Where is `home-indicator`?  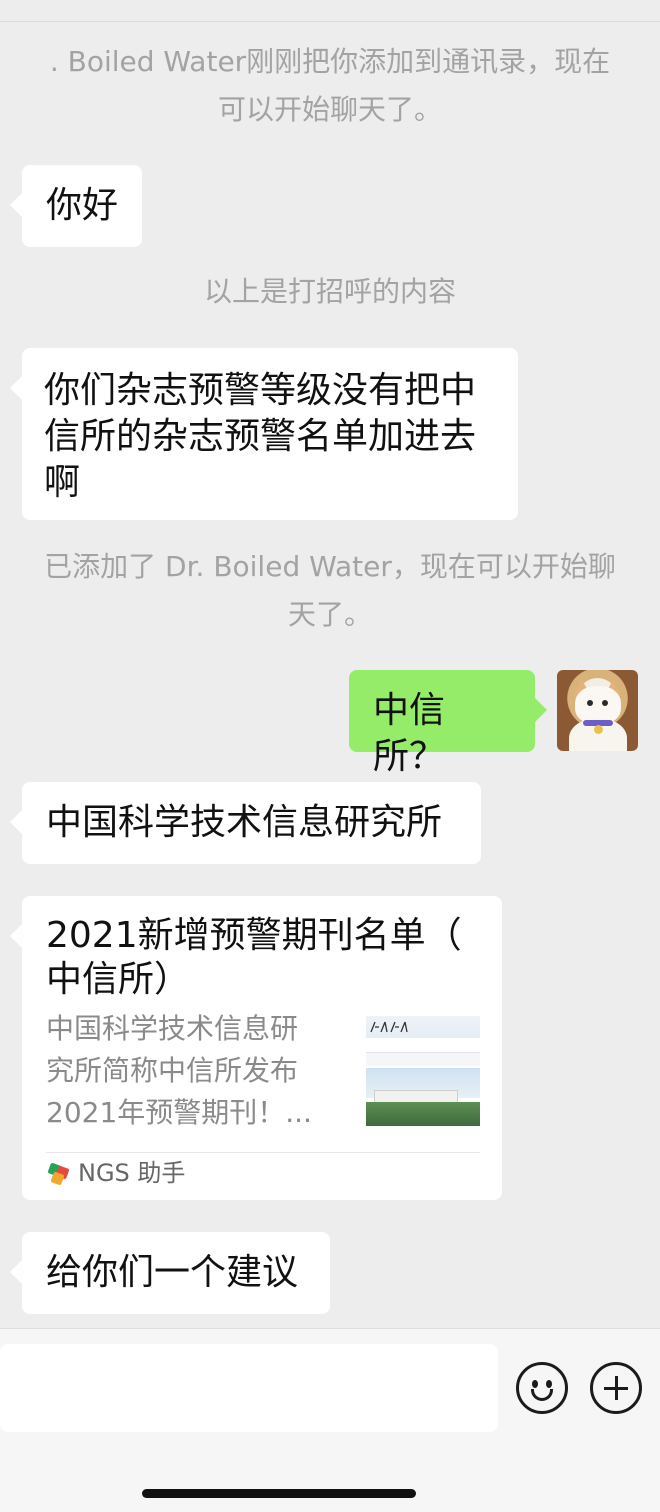 home-indicator is located at coordinates (279, 1493).